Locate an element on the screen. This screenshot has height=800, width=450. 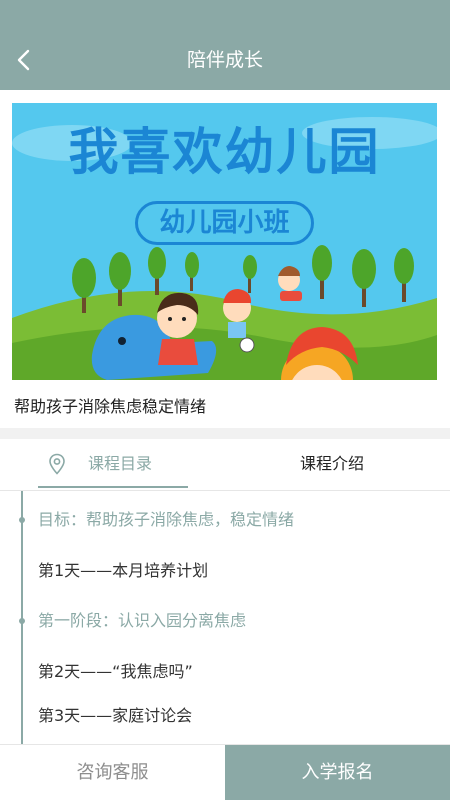
banner-headline: 我喜欢幼儿园 is located at coordinates (224, 152).